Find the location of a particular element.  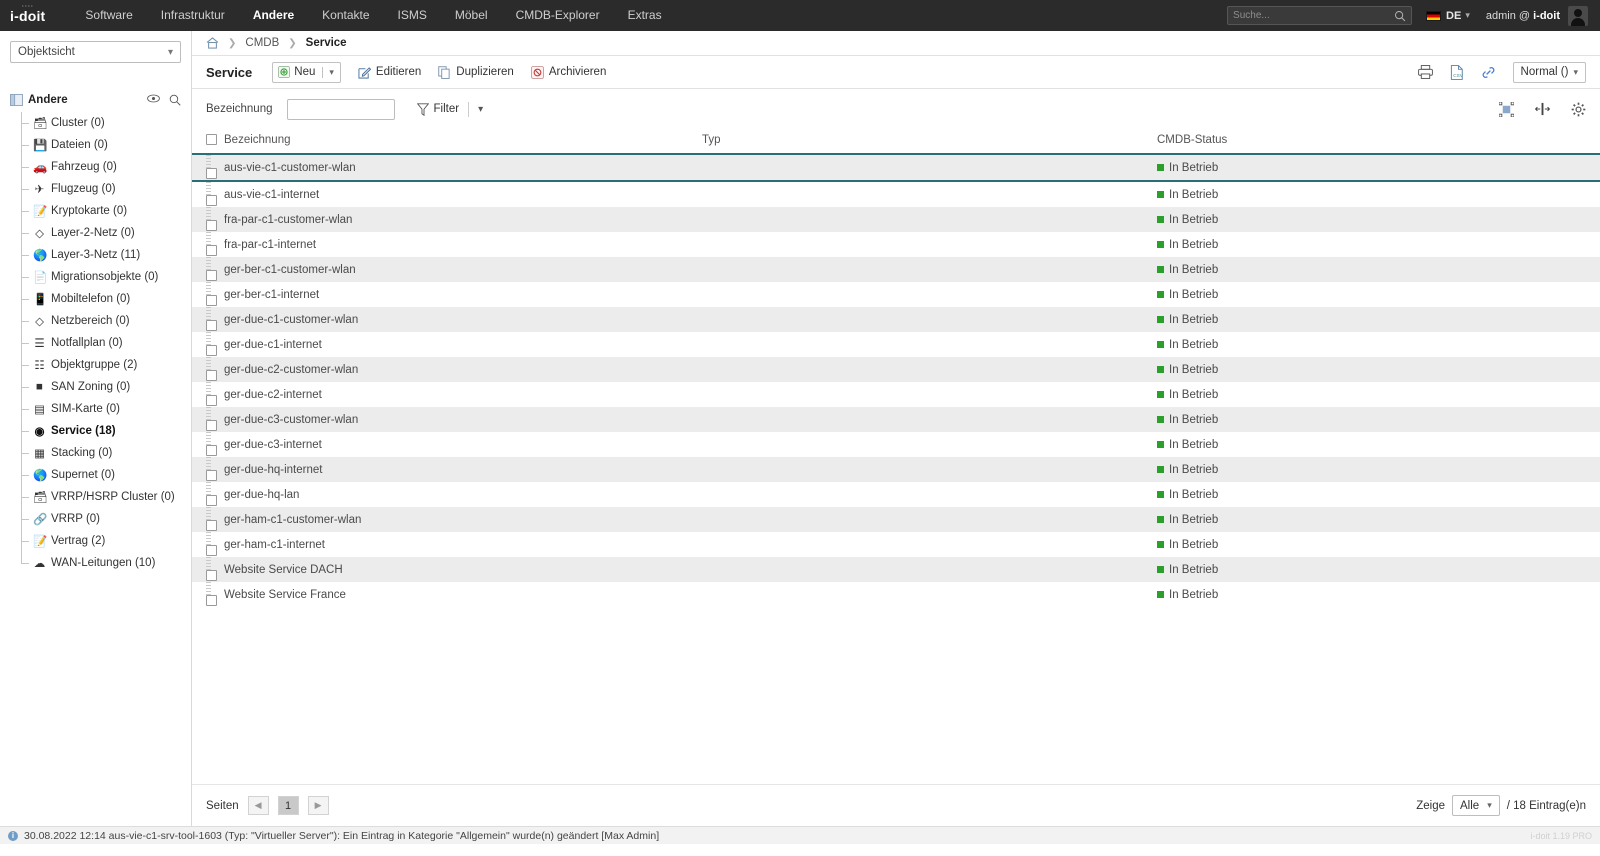

table-row: ger-ber-c1-customer-wlan In Betrieb is located at coordinates (896, 269).